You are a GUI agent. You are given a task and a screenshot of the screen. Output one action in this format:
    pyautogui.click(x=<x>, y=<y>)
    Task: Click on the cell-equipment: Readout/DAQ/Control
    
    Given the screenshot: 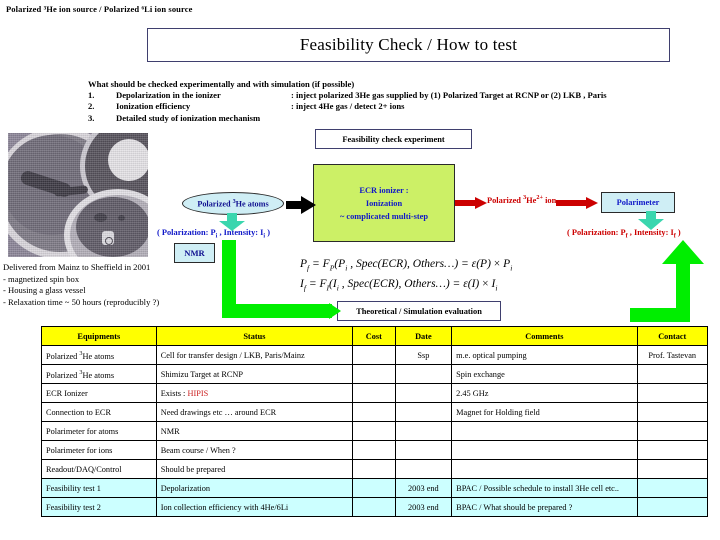 What is the action you would take?
    pyautogui.click(x=99, y=469)
    